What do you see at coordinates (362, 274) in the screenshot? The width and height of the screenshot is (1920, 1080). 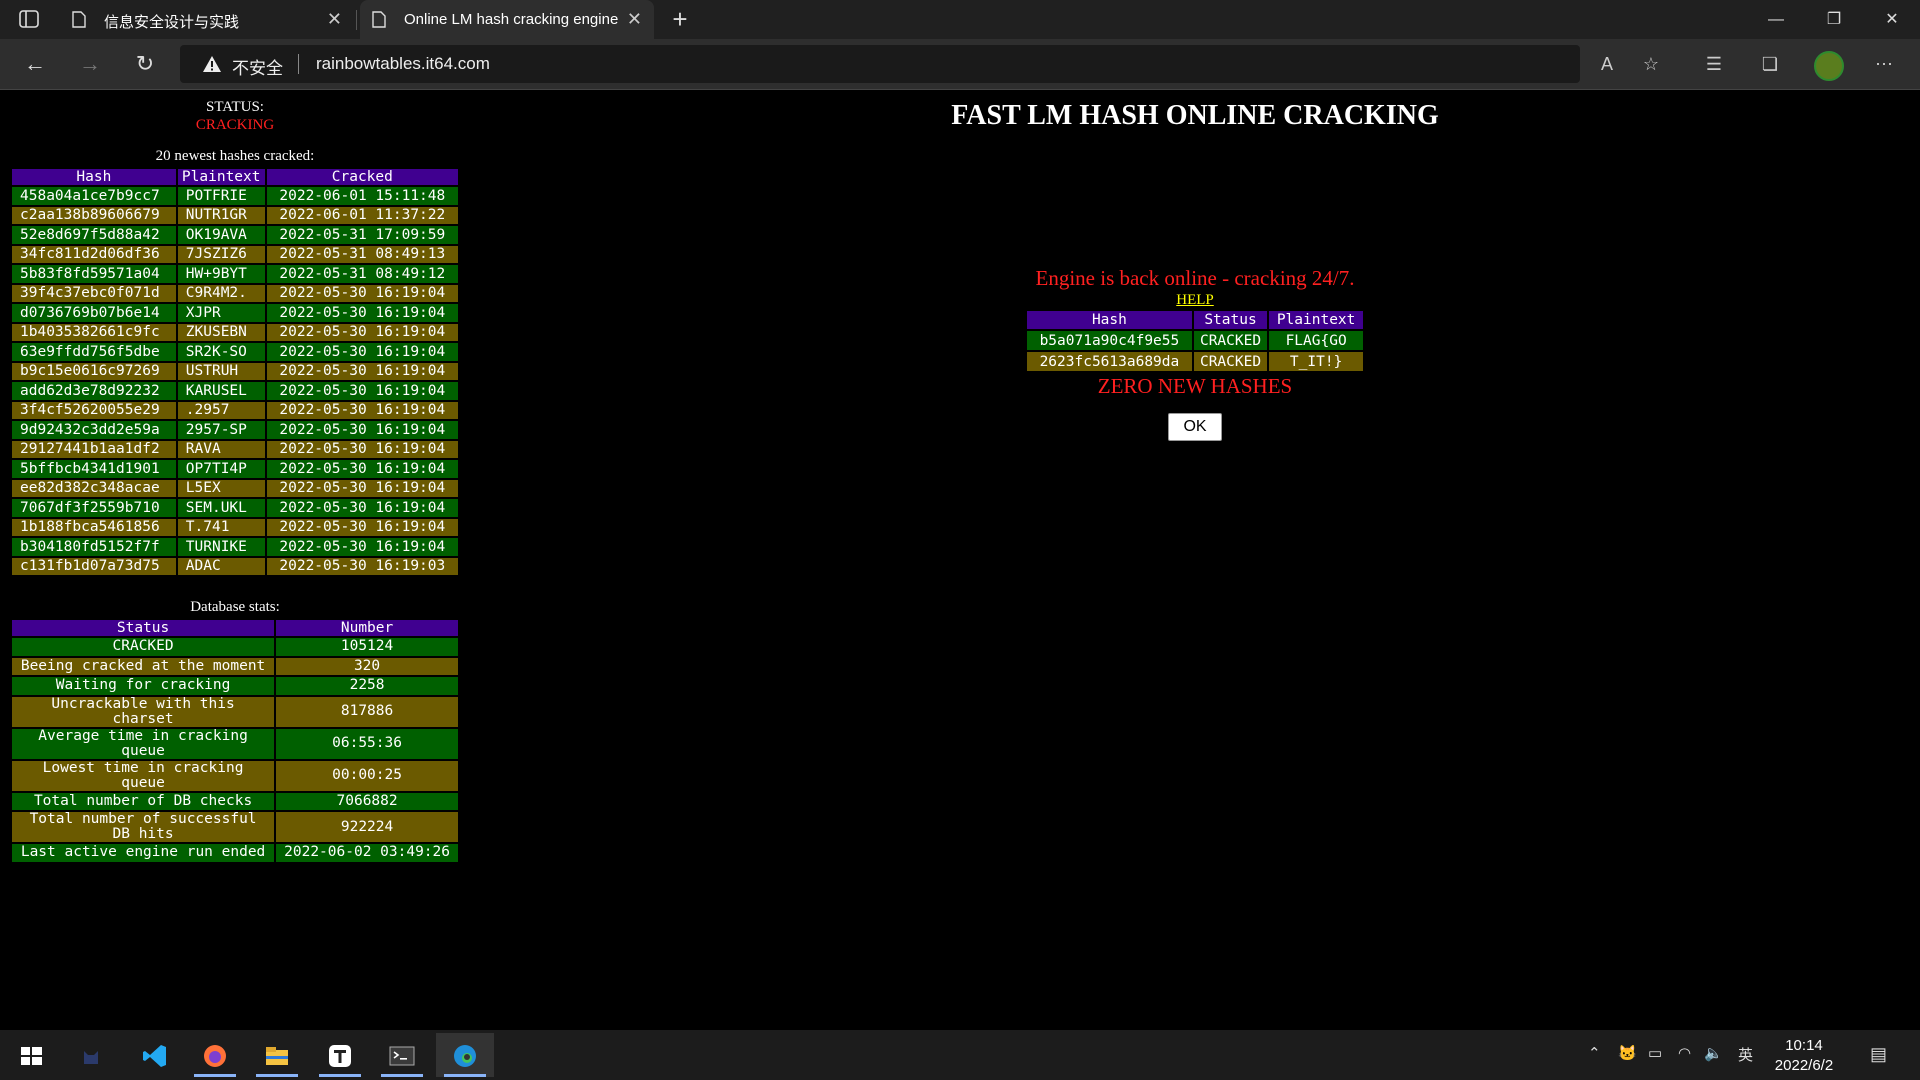 I see `cracked-time-cell: 2022-05-31 08:49:12` at bounding box center [362, 274].